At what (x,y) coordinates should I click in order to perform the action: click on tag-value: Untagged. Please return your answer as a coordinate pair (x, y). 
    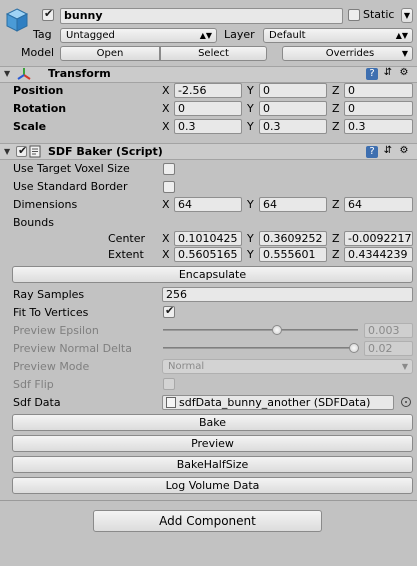
    Looking at the image, I should click on (90, 35).